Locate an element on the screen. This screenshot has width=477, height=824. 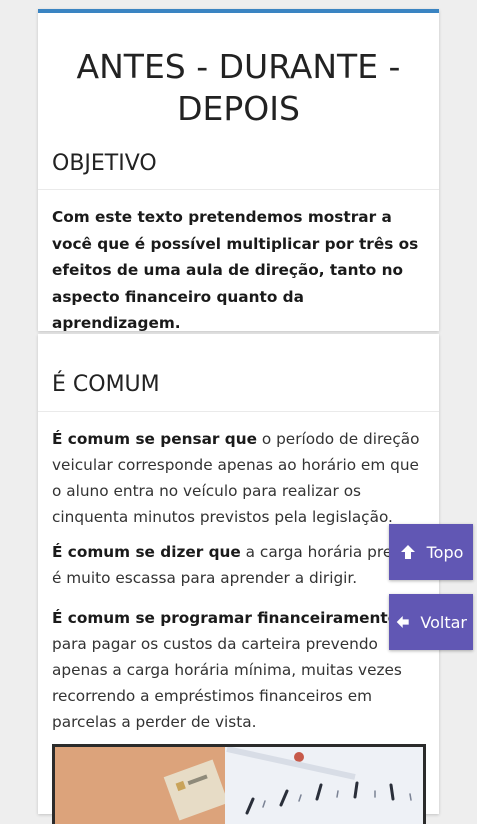
page-title: ANTES - DURANTE - DEPOIS is located at coordinates (238, 87).